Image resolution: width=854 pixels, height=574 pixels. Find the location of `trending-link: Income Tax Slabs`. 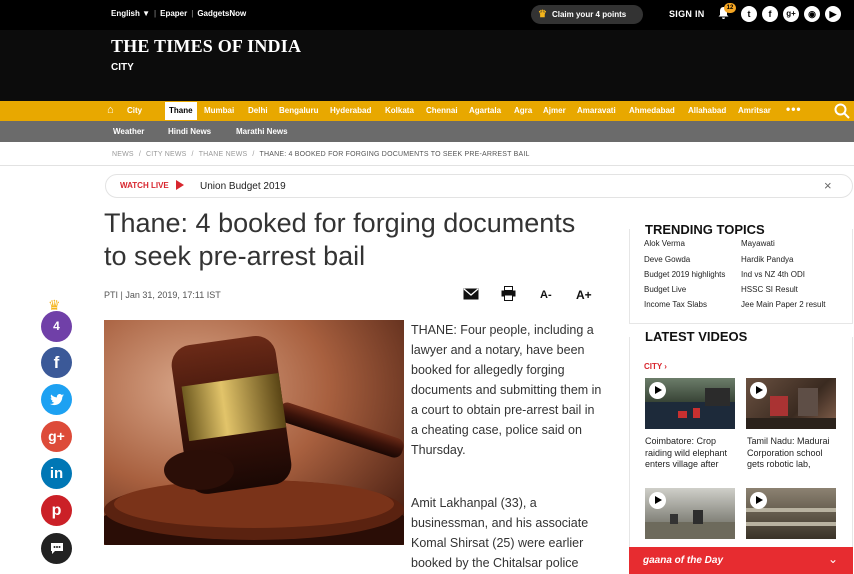

trending-link: Income Tax Slabs is located at coordinates (675, 304).